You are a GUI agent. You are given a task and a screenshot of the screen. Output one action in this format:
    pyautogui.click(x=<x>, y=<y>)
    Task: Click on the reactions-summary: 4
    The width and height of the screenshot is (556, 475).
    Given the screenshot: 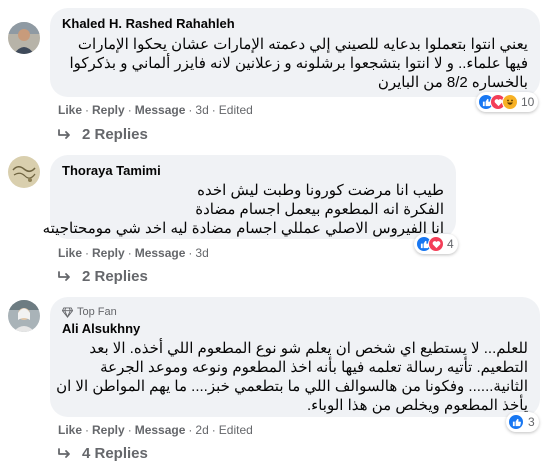 What is the action you would take?
    pyautogui.click(x=436, y=244)
    